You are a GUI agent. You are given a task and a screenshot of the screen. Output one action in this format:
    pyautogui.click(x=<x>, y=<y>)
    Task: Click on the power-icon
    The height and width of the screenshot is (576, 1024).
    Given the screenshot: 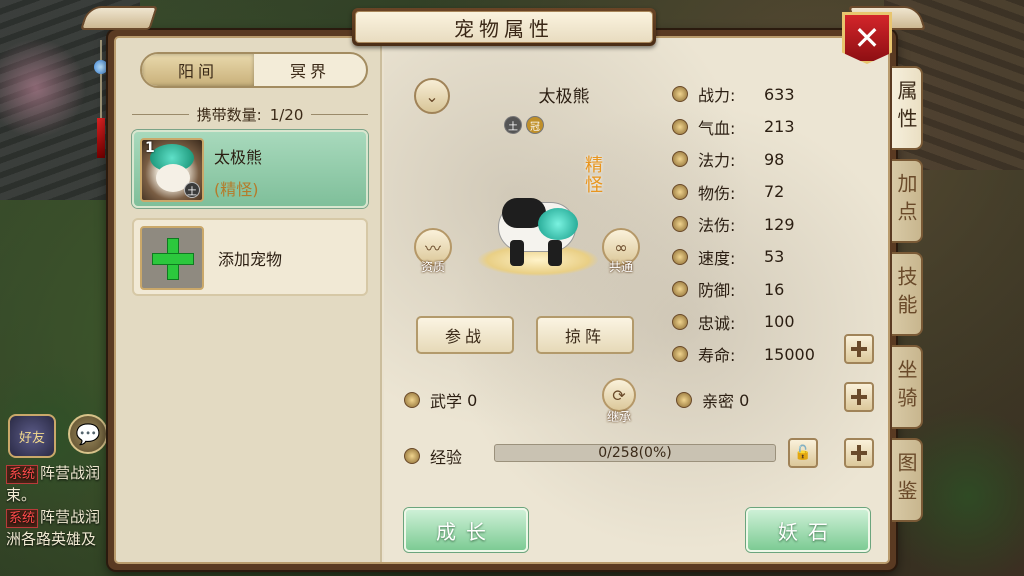 What is the action you would take?
    pyautogui.click(x=680, y=94)
    